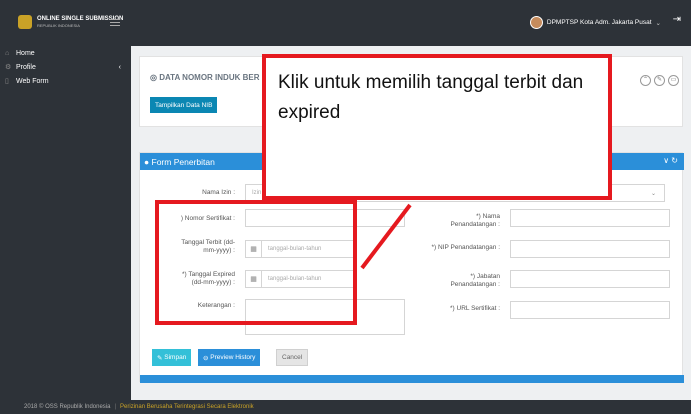  What do you see at coordinates (7, 81) in the screenshot?
I see `document-icon: ▯` at bounding box center [7, 81].